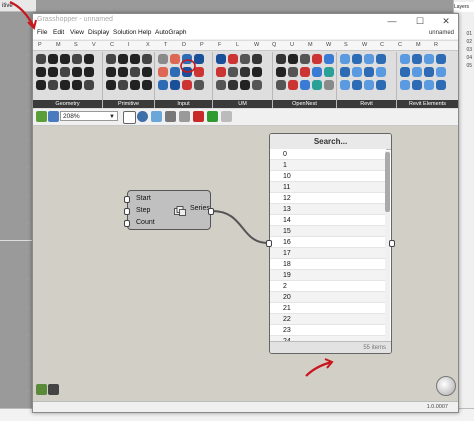 This screenshot has width=474, height=421. I want to click on zoom-extents-icon, so click(129, 117).